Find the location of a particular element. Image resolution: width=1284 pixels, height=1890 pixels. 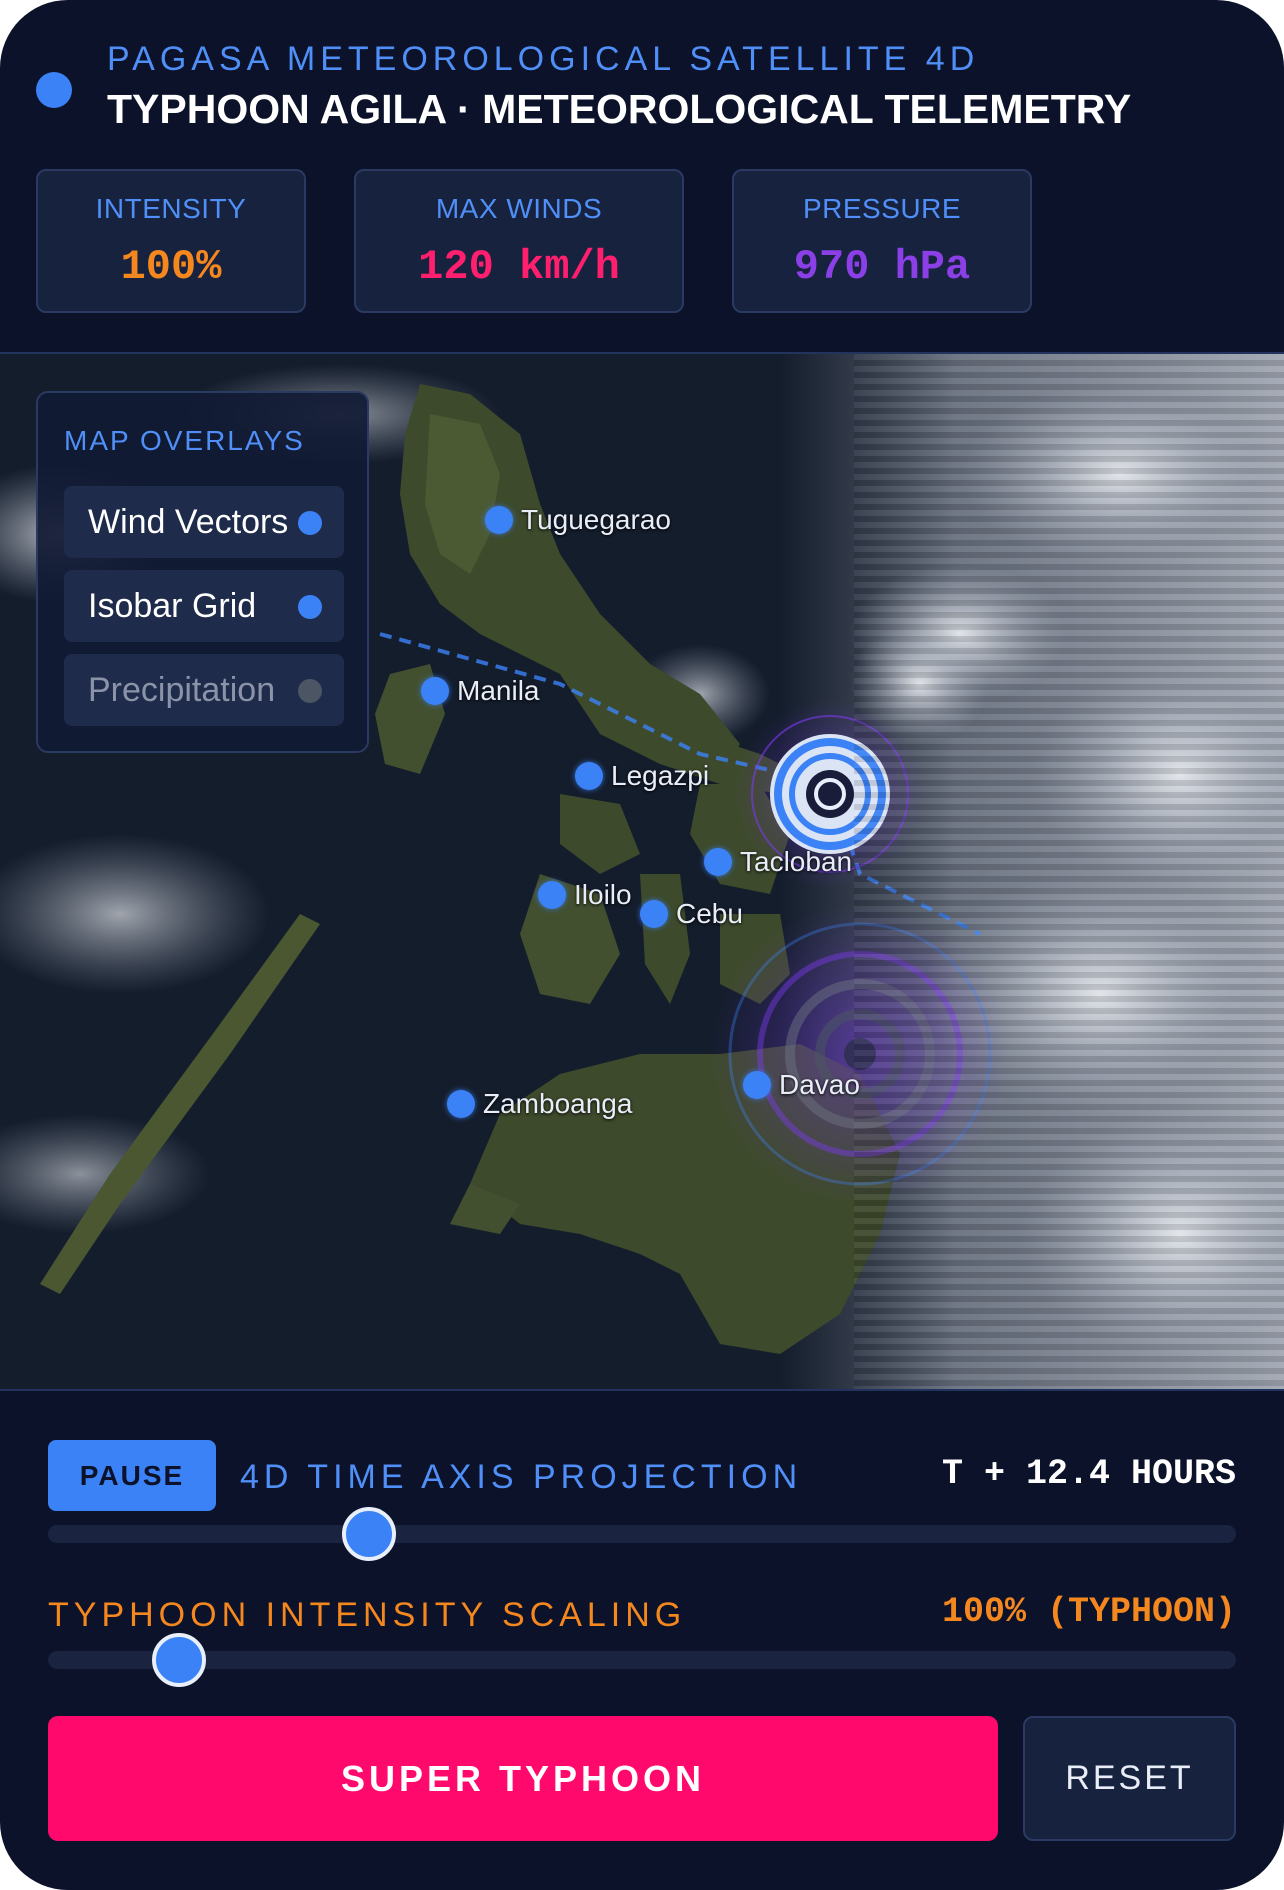

time-axis-value: T + 12.4 HOURS is located at coordinates (1088, 1474).